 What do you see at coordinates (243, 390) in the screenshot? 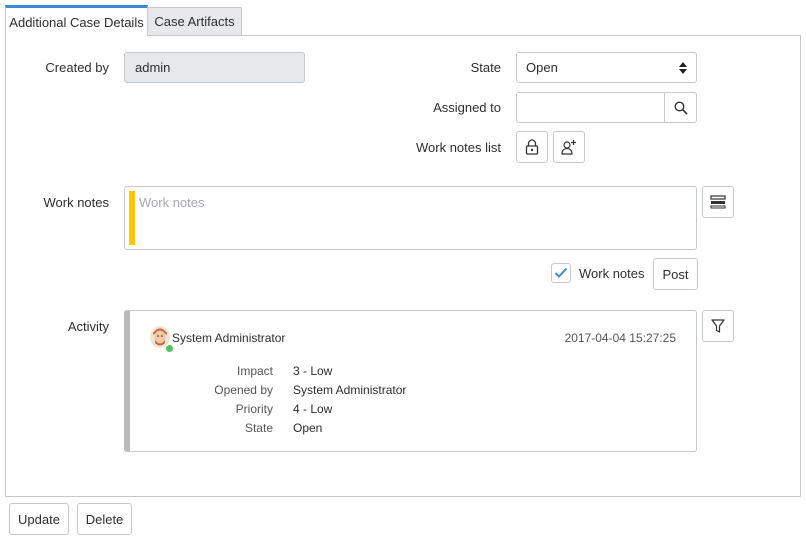
I see `activity-field-name: Opened by` at bounding box center [243, 390].